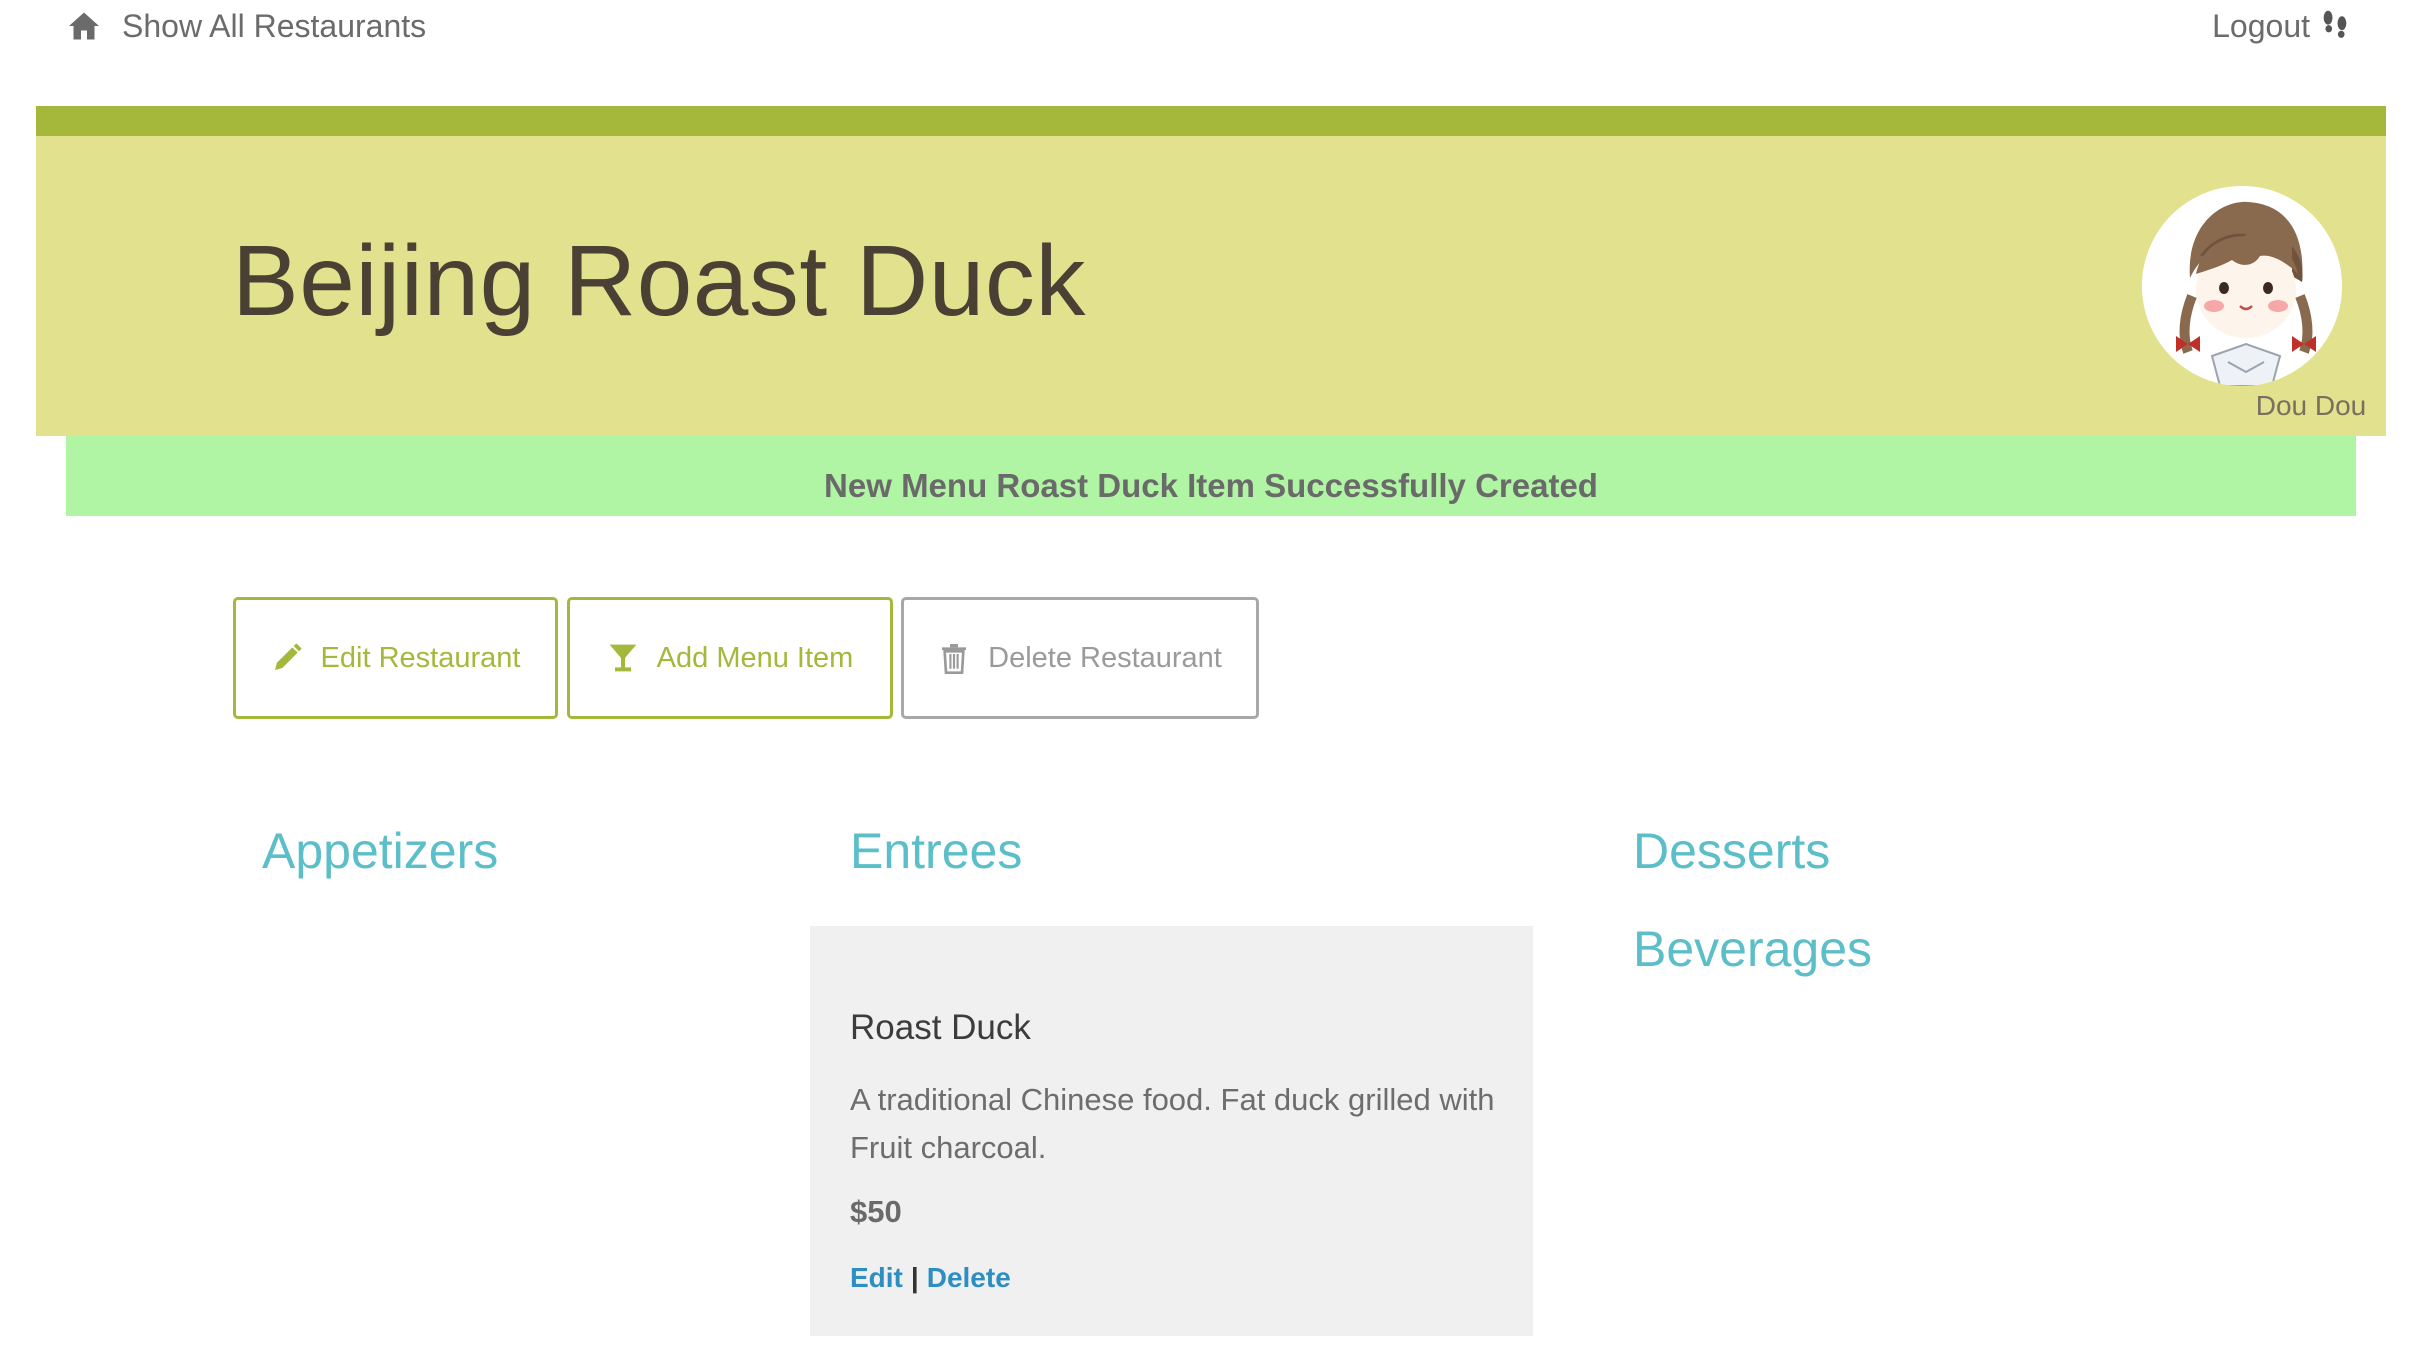  I want to click on logout-label: Logout, so click(2261, 25).